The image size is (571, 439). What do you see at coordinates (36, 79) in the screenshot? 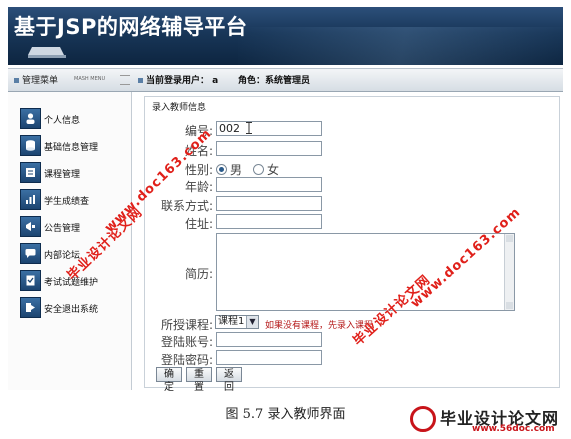
I see `menu-title: 管理菜单` at bounding box center [36, 79].